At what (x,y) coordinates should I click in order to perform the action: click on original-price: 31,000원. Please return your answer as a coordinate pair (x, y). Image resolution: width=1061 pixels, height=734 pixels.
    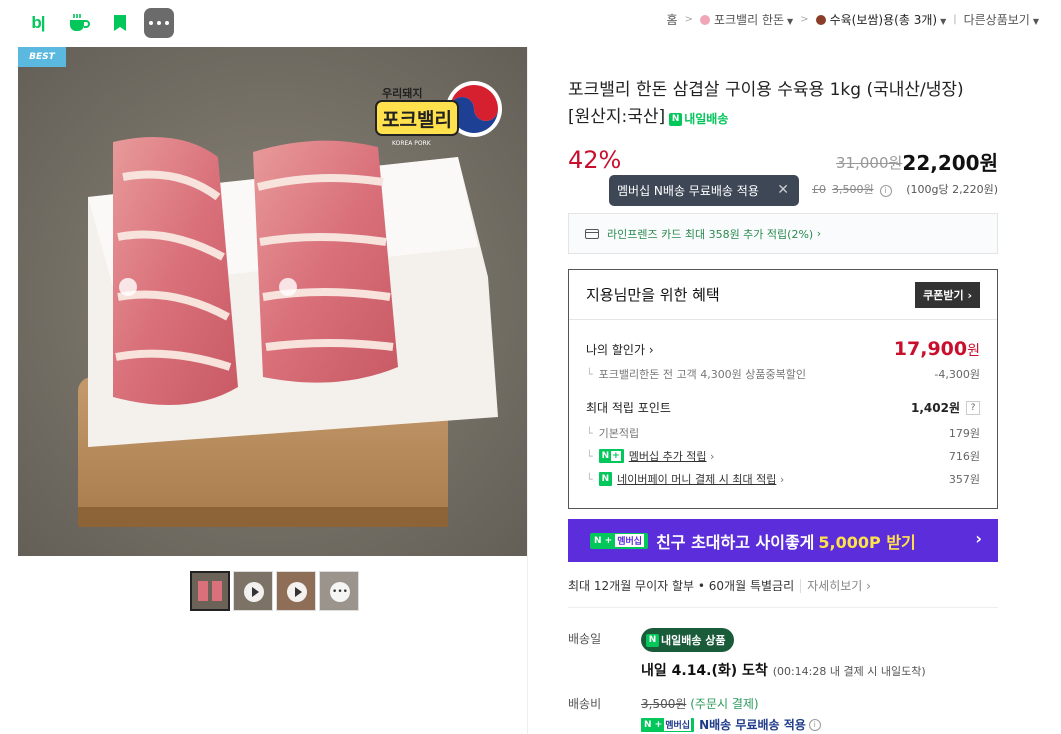
    Looking at the image, I should click on (869, 163).